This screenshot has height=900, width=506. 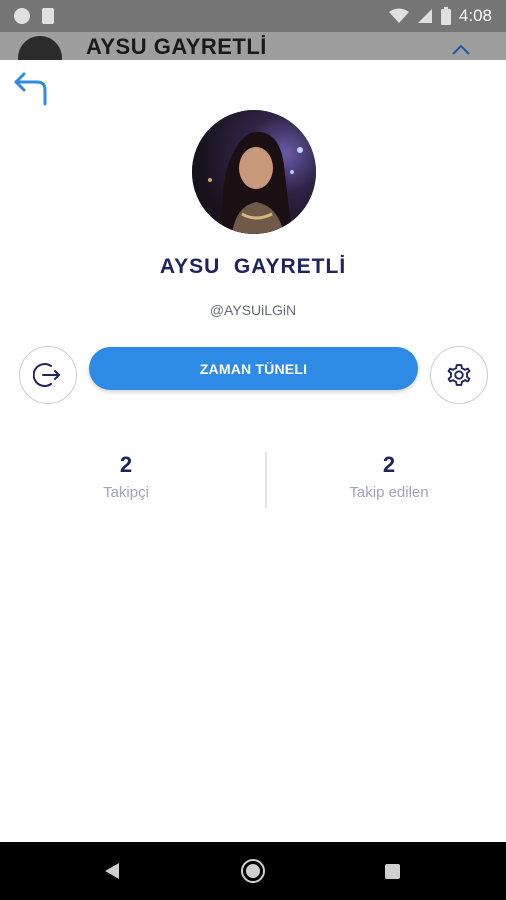 I want to click on followers-stat: 2 Takipçi, so click(x=126, y=476).